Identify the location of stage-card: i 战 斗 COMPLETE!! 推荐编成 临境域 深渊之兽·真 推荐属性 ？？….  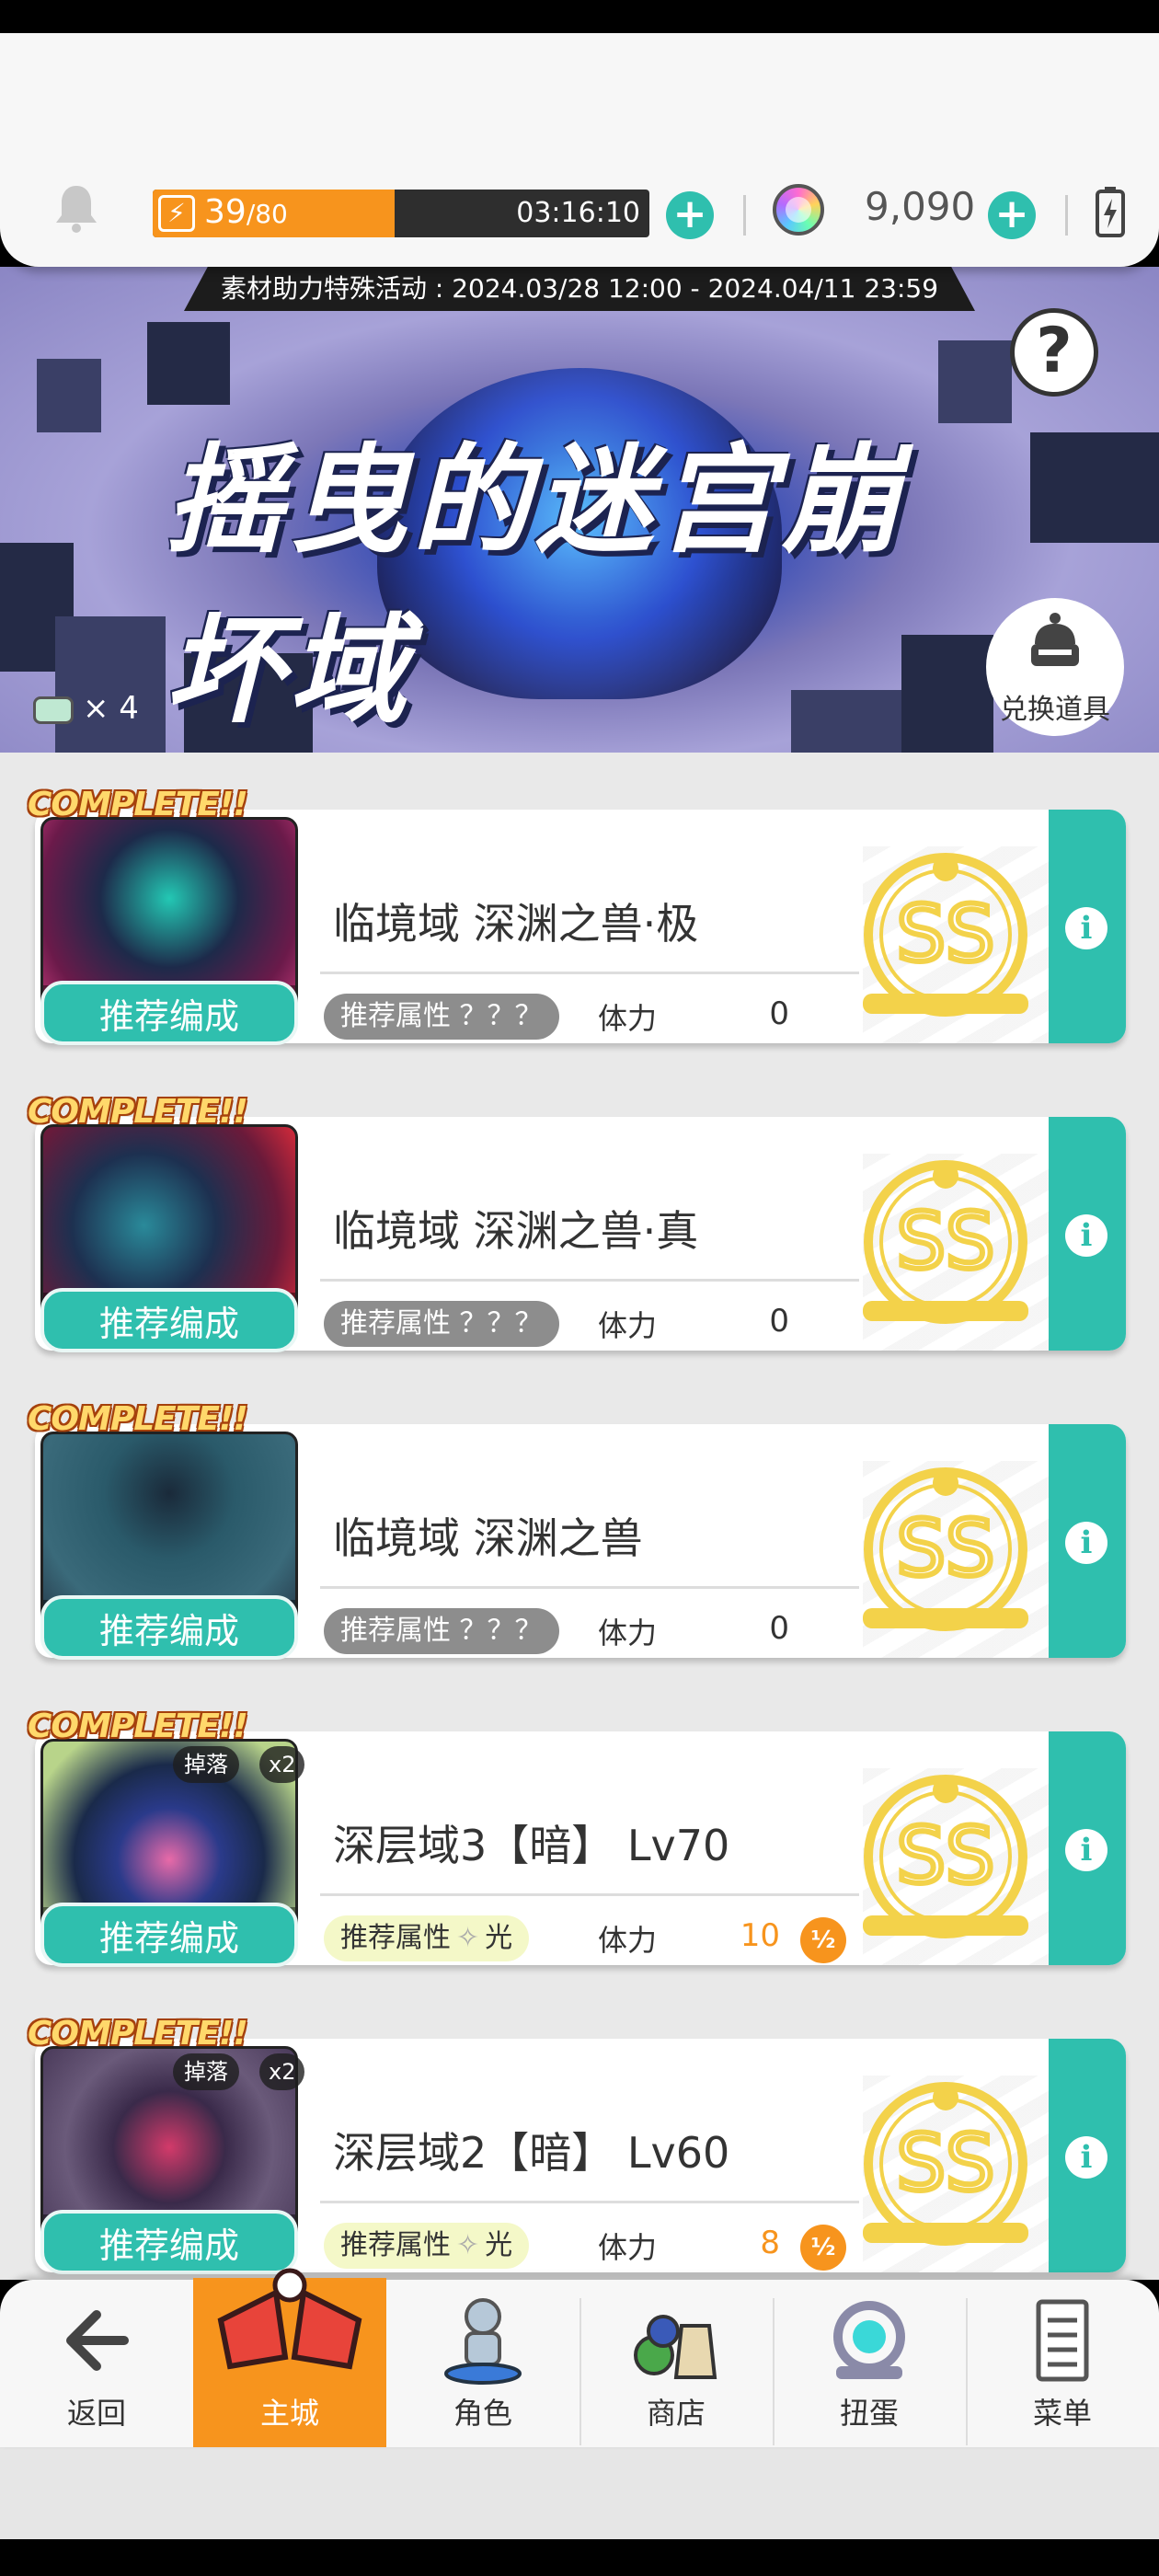
(577, 1218).